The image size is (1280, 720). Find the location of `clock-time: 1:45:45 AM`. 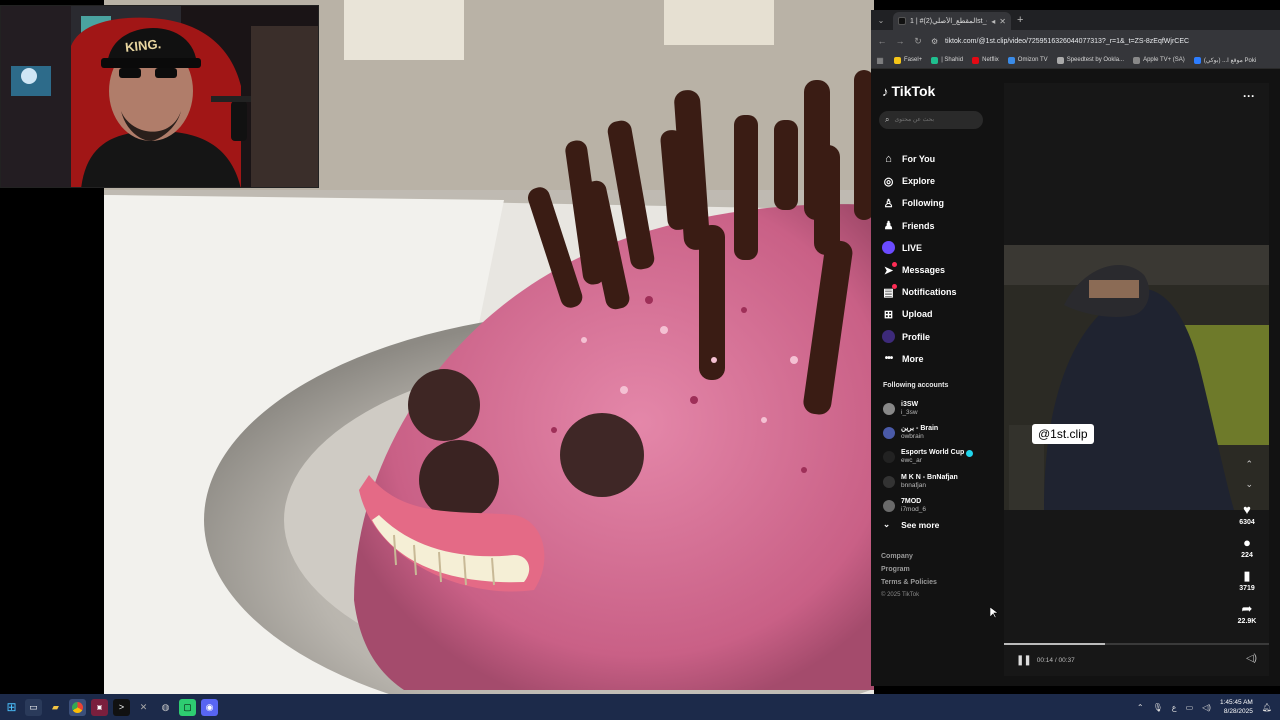

clock-time: 1:45:45 AM is located at coordinates (1236, 702).